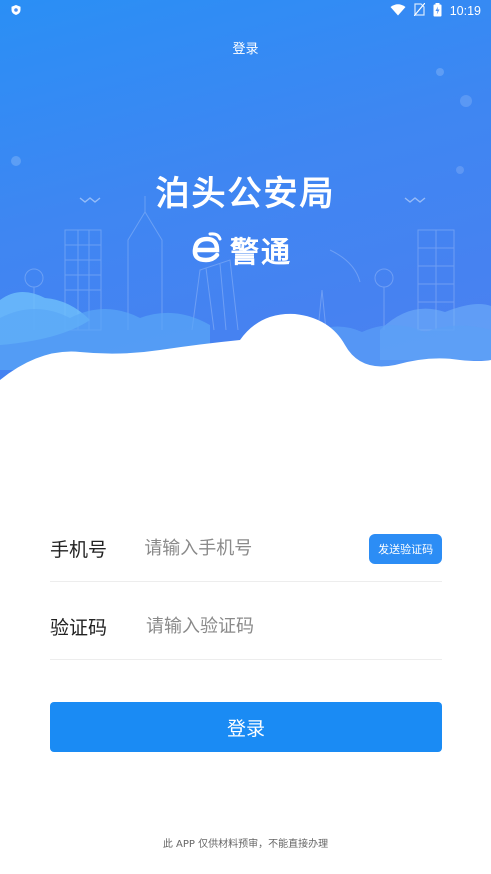 The width and height of the screenshot is (491, 874). Describe the element at coordinates (245, 49) in the screenshot. I see `page-title: 登录` at that location.